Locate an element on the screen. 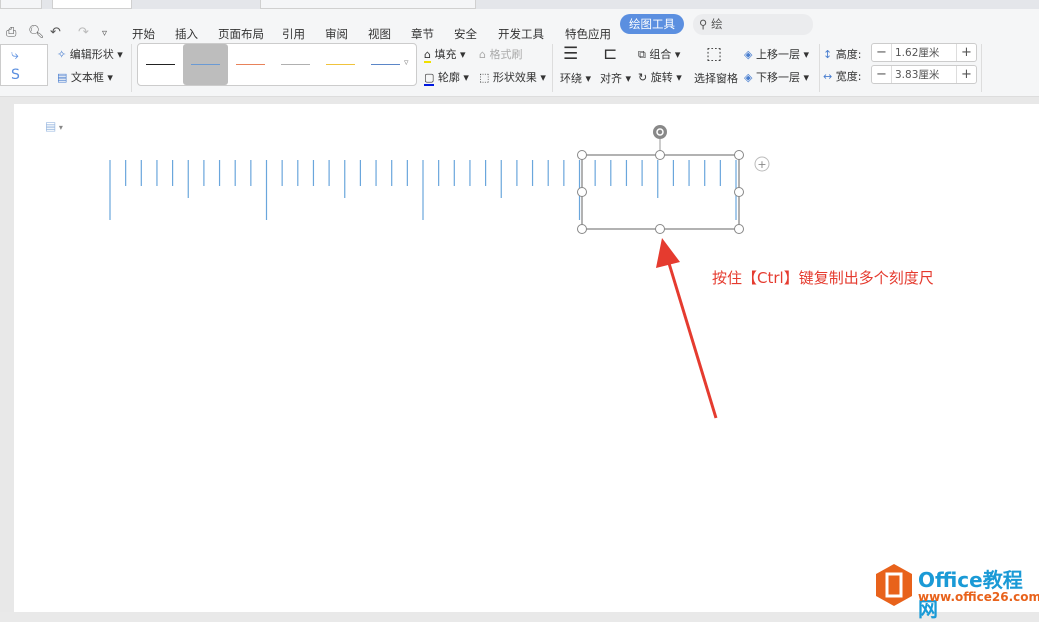  watermark-url: www.office26.com is located at coordinates (978, 597).